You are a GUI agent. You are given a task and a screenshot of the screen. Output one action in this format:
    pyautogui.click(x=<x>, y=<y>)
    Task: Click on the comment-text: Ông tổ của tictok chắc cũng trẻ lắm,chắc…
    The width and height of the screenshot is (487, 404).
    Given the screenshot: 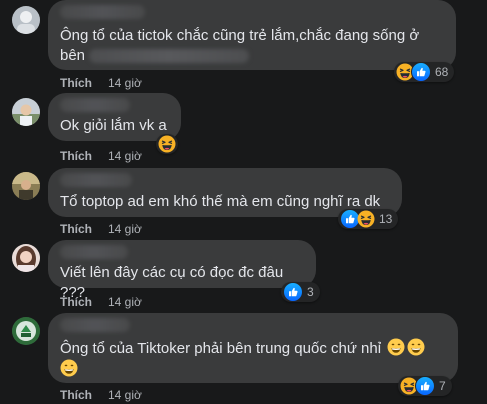 What is the action you would take?
    pyautogui.click(x=240, y=35)
    